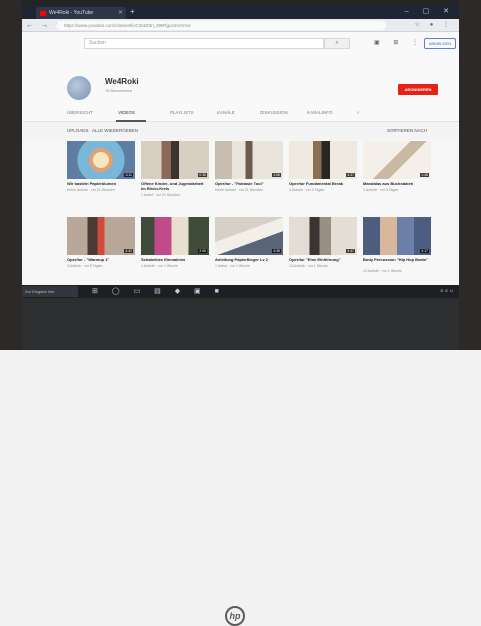 The image size is (481, 626). Describe the element at coordinates (397, 183) in the screenshot. I see `video-title: Mandalas aus Buchstaben` at that location.